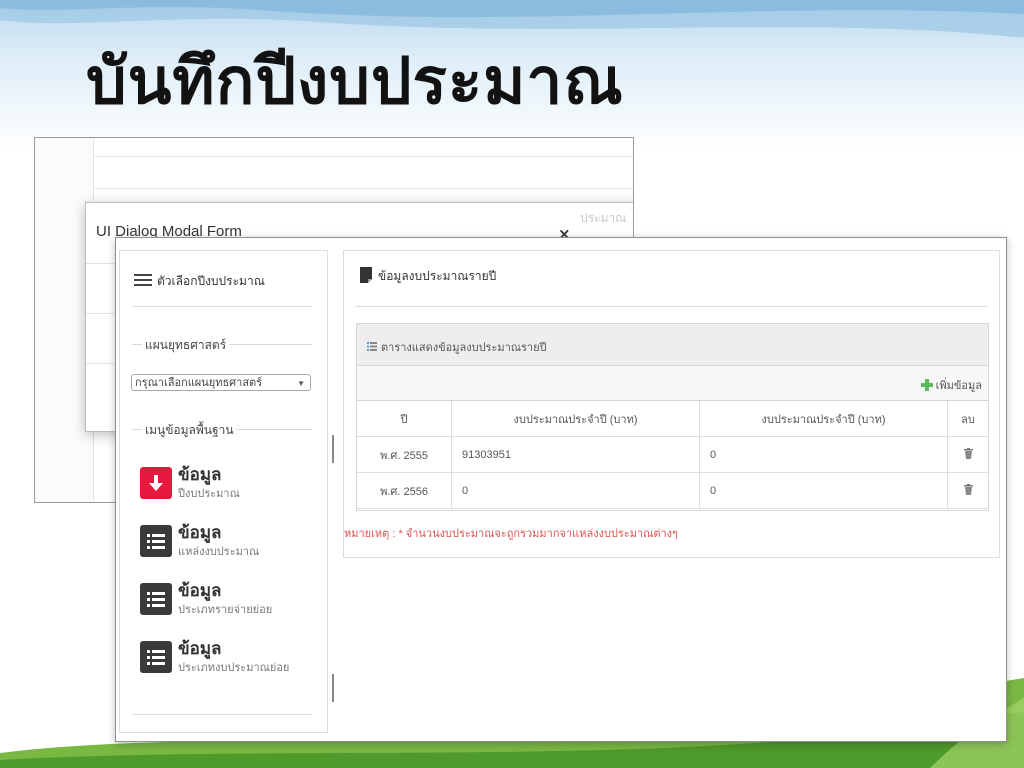 This screenshot has height=768, width=1024. I want to click on cell-year: พ.ศ. 2556, so click(404, 490).